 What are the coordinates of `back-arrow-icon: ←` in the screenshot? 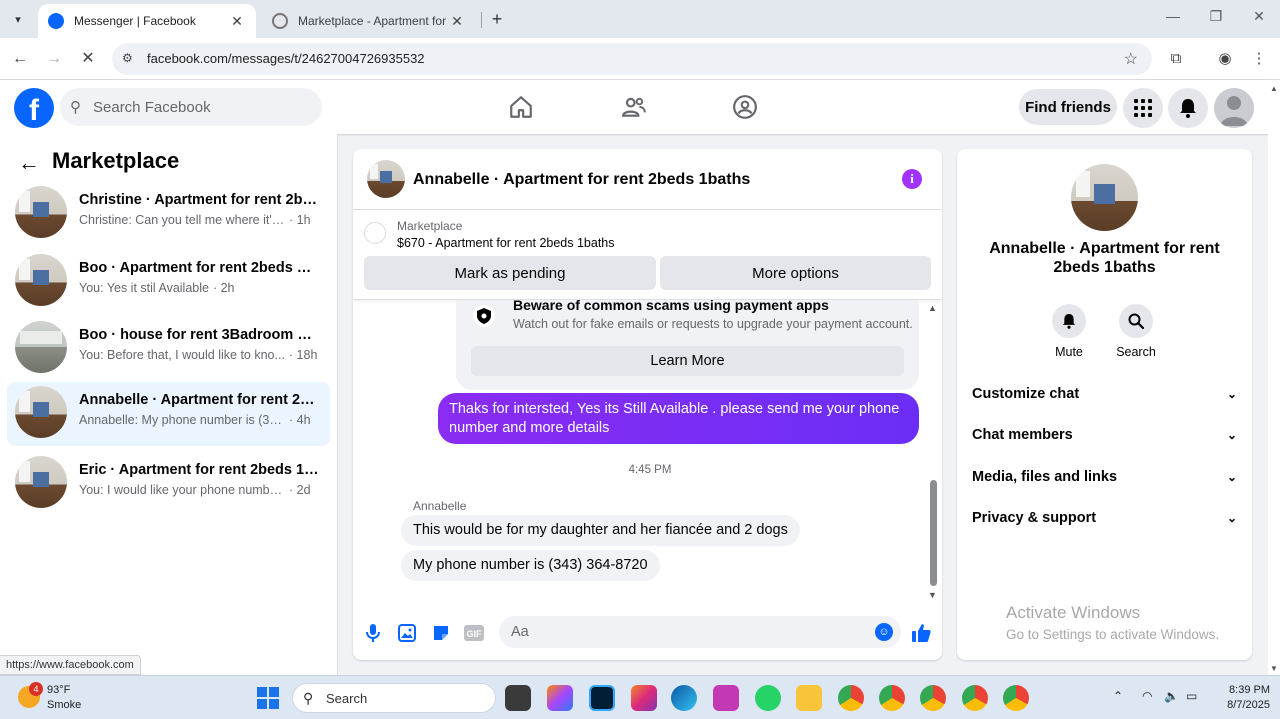 It's located at (29, 163).